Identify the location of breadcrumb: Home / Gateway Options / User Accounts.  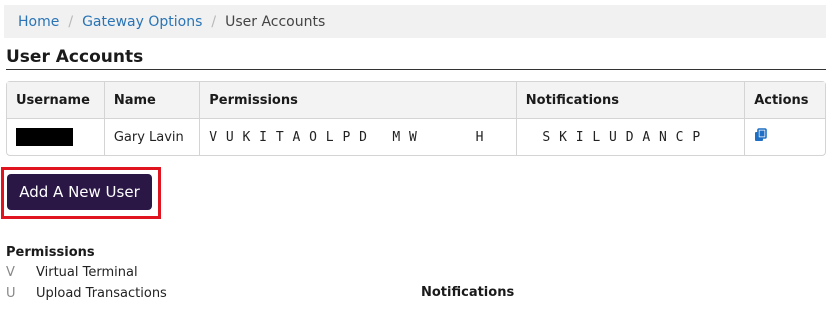
(415, 21).